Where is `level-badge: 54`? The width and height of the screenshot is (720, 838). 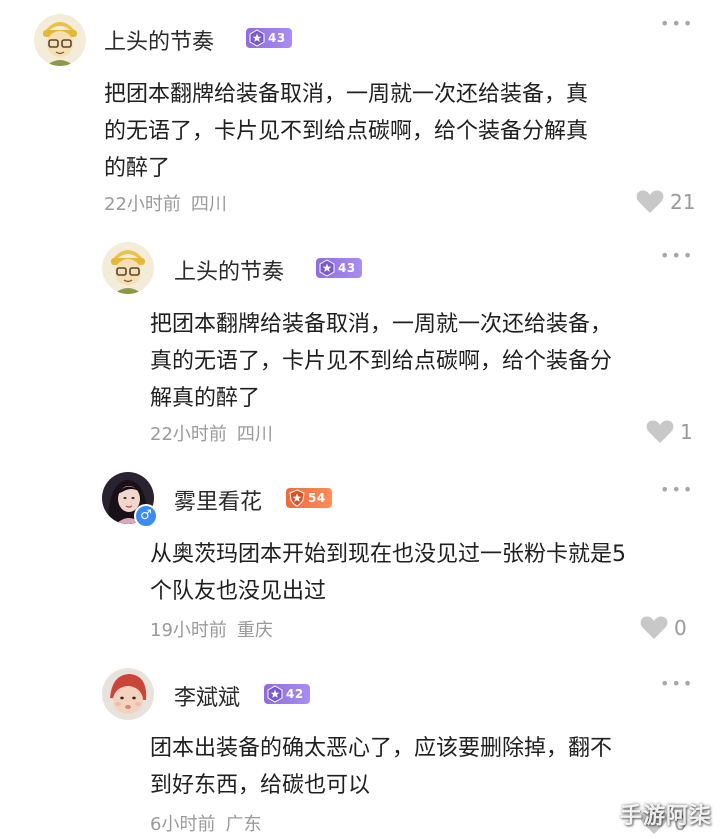
level-badge: 54 is located at coordinates (309, 498).